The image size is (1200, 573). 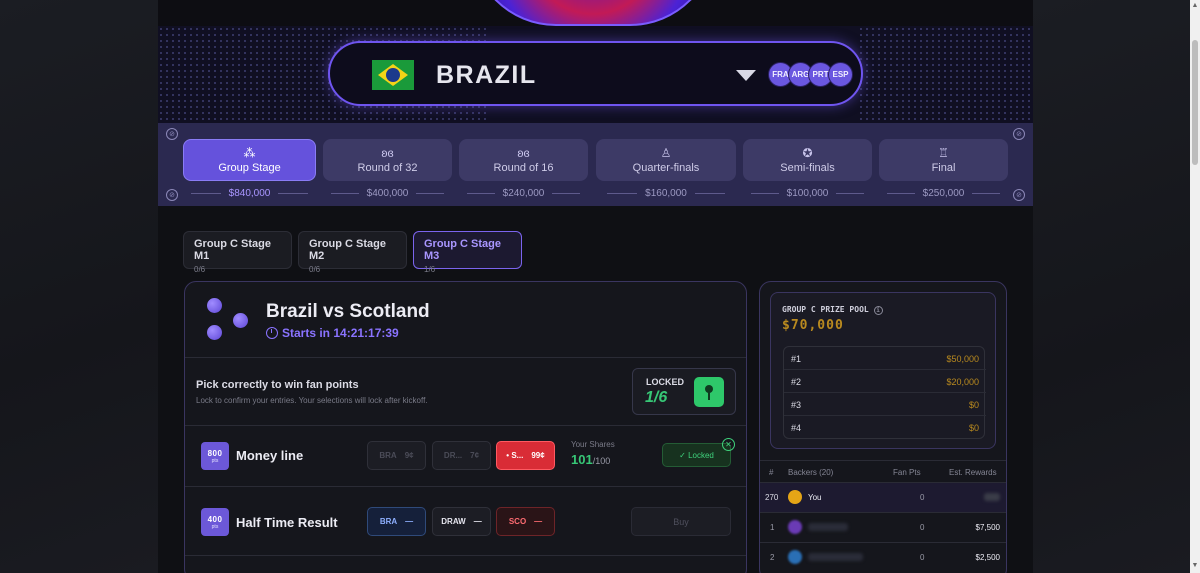 I want to click on tab-final: ♖ Final, so click(x=943, y=160).